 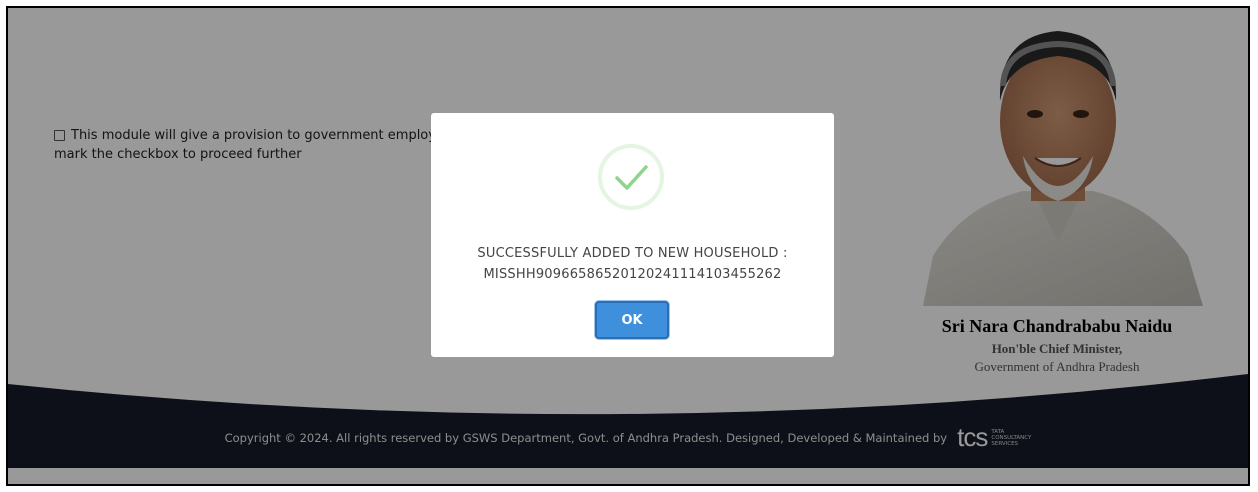 I want to click on household-id: MISSHH909665865201202411141034552​62, so click(x=632, y=274).